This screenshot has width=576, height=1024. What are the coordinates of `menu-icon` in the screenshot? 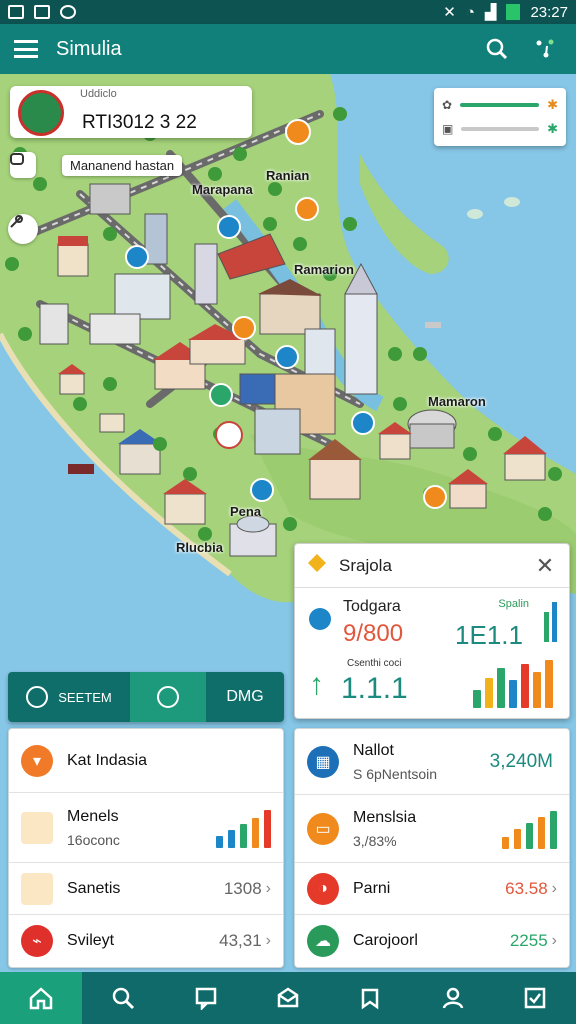 It's located at (26, 49).